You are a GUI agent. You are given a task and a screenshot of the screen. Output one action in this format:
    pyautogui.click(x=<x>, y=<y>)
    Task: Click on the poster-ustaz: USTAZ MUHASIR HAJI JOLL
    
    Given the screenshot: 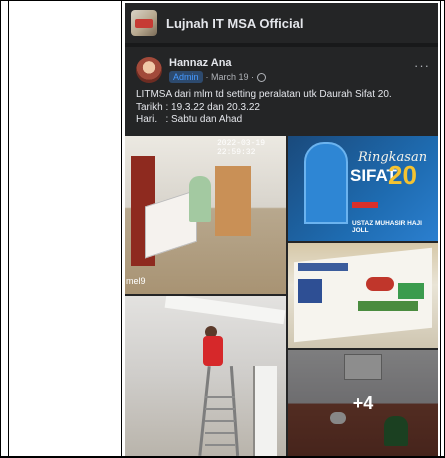 What is the action you would take?
    pyautogui.click(x=387, y=227)
    